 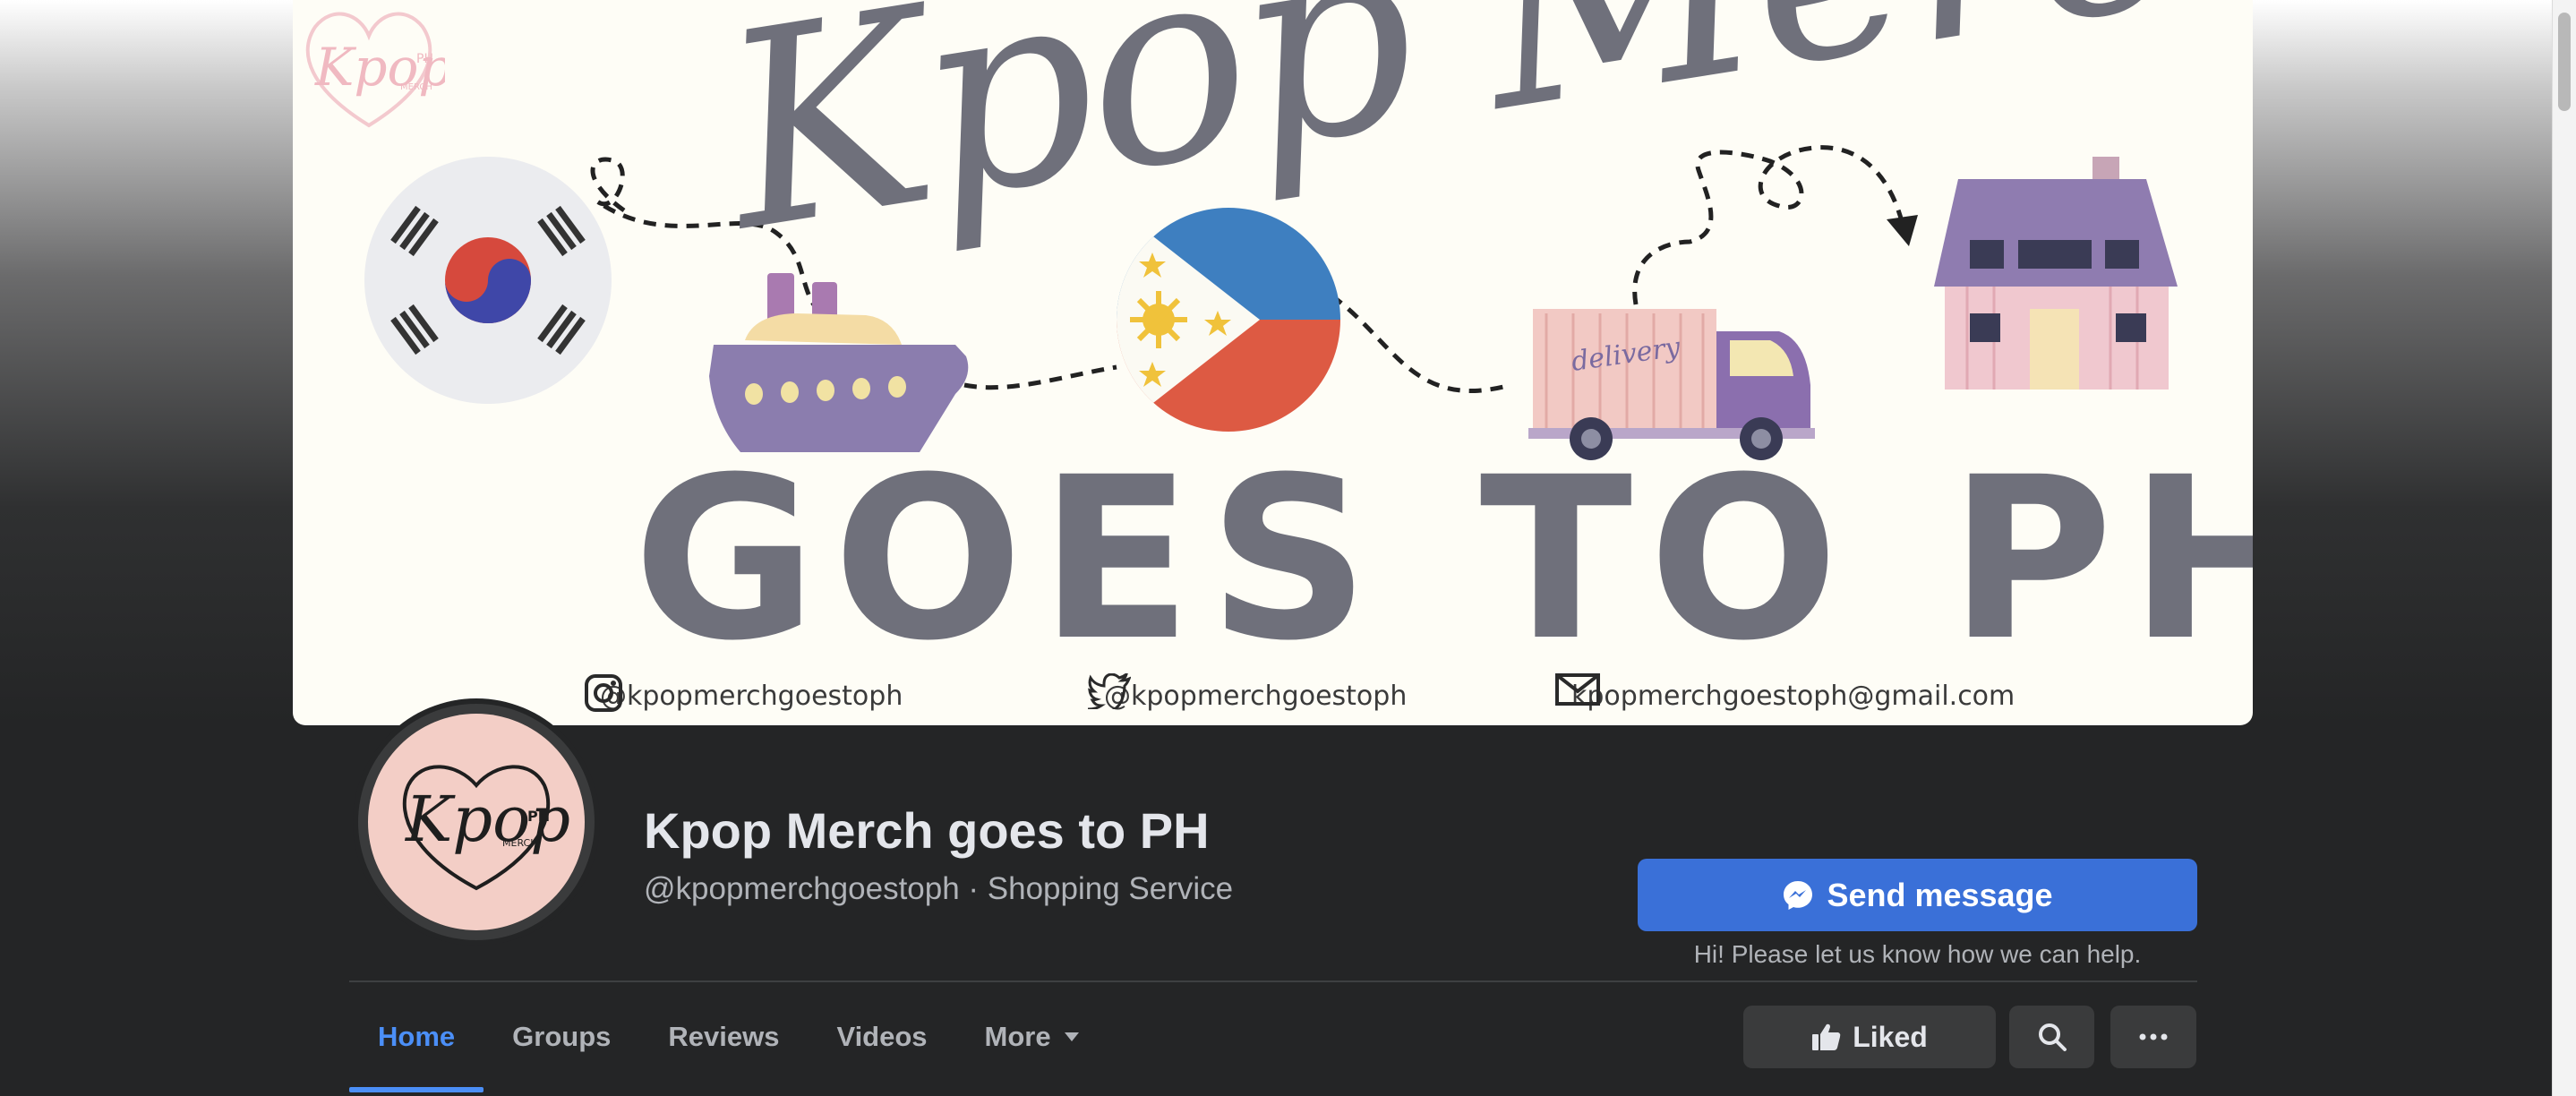 I want to click on tab-videos-label: Videos, so click(x=882, y=1036).